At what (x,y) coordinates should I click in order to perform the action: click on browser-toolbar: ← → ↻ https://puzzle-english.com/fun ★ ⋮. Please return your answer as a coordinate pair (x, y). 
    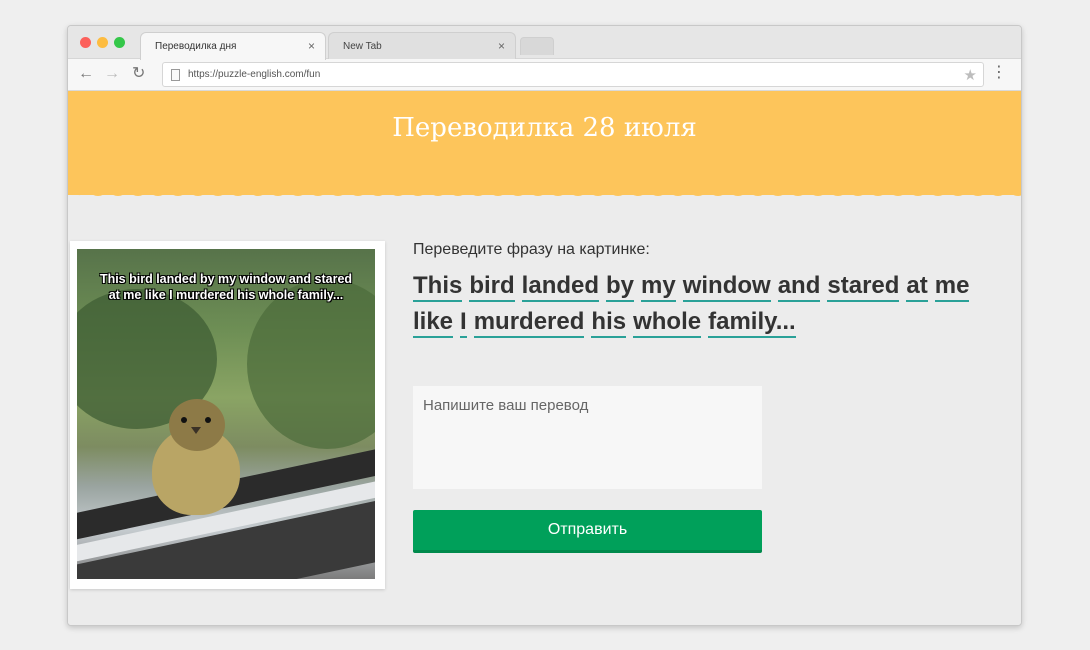
    Looking at the image, I should click on (544, 75).